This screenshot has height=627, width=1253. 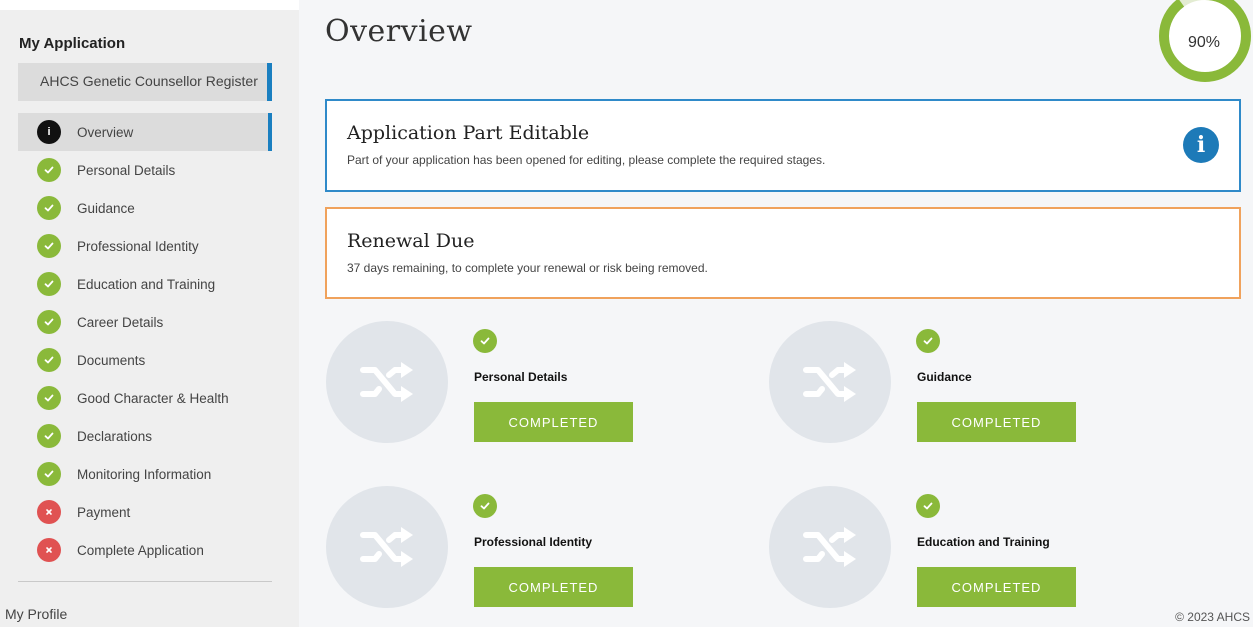 I want to click on sidebar-item-label: Declarations, so click(x=115, y=436).